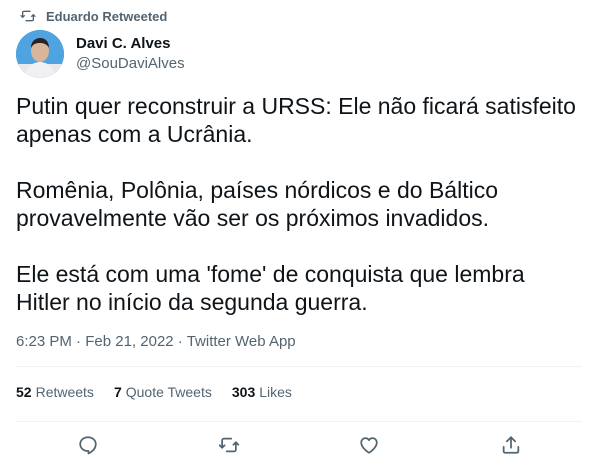 The height and width of the screenshot is (469, 598). I want to click on author-handle: @SouDaviAlves, so click(130, 64).